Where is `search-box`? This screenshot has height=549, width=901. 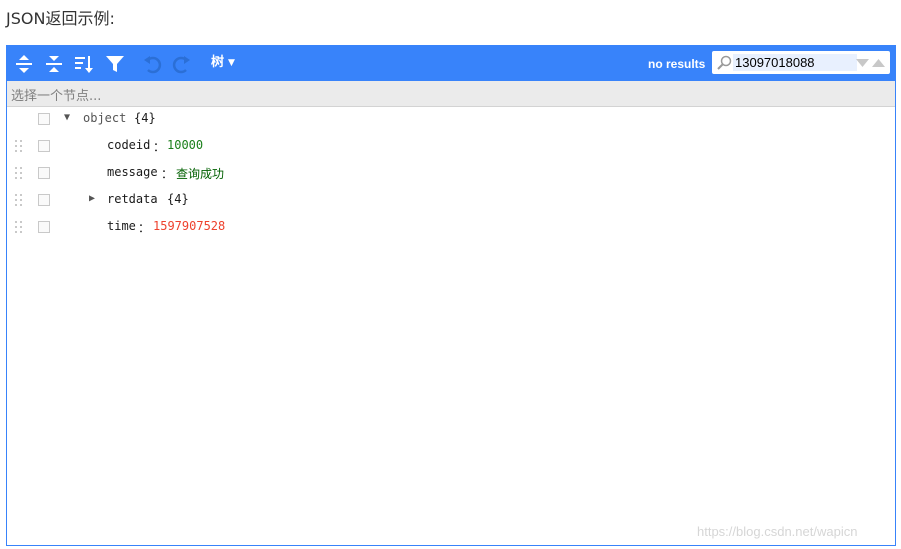 search-box is located at coordinates (801, 62).